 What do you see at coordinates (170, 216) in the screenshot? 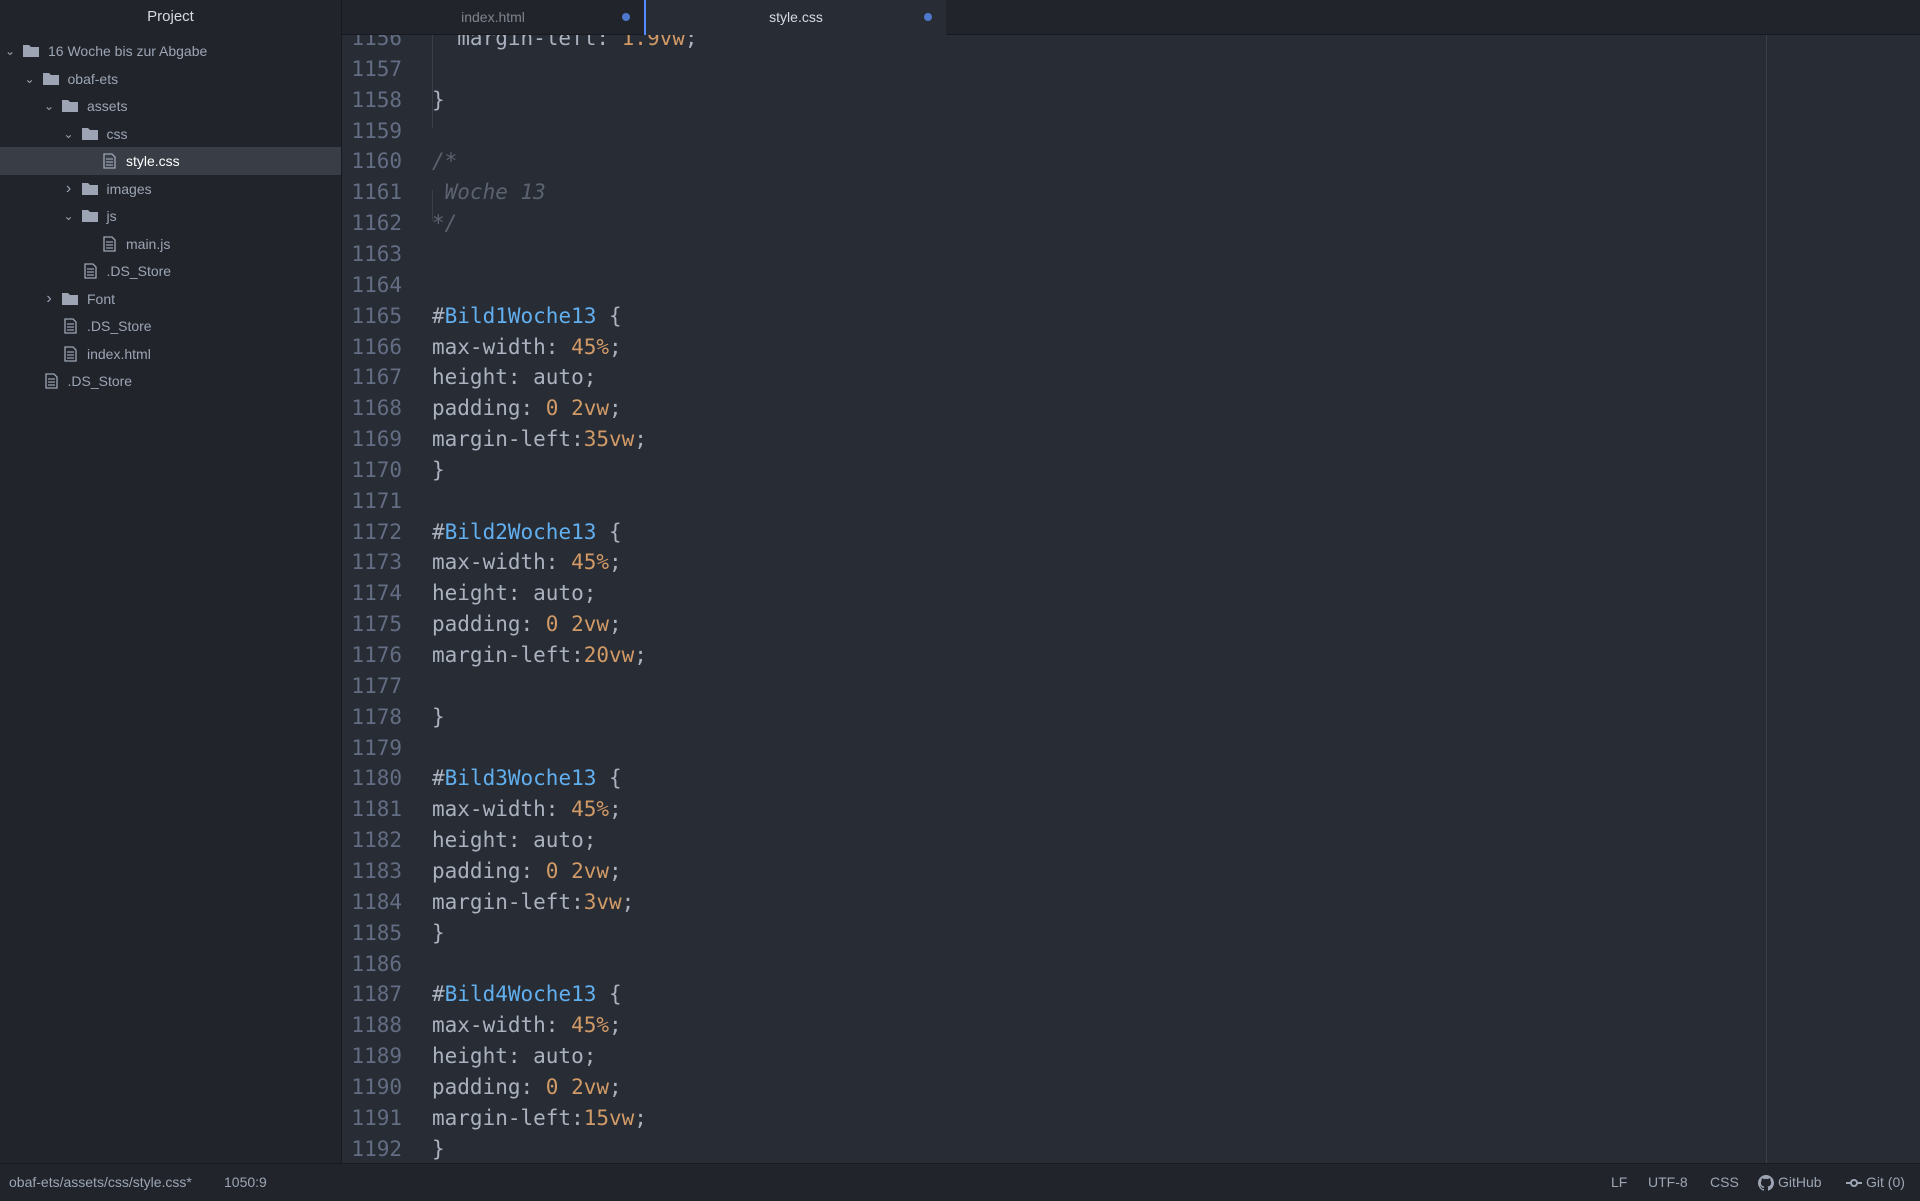
I see `tree-folder: ⌄ js` at bounding box center [170, 216].